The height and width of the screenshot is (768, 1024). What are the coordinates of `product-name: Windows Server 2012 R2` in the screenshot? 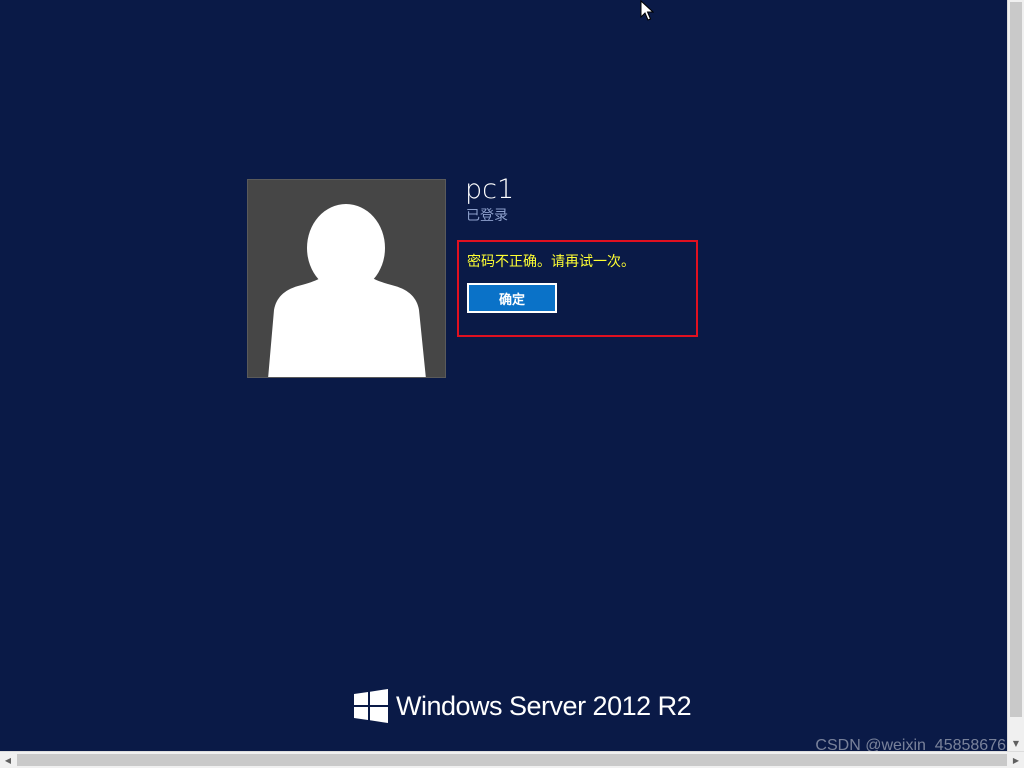 It's located at (544, 705).